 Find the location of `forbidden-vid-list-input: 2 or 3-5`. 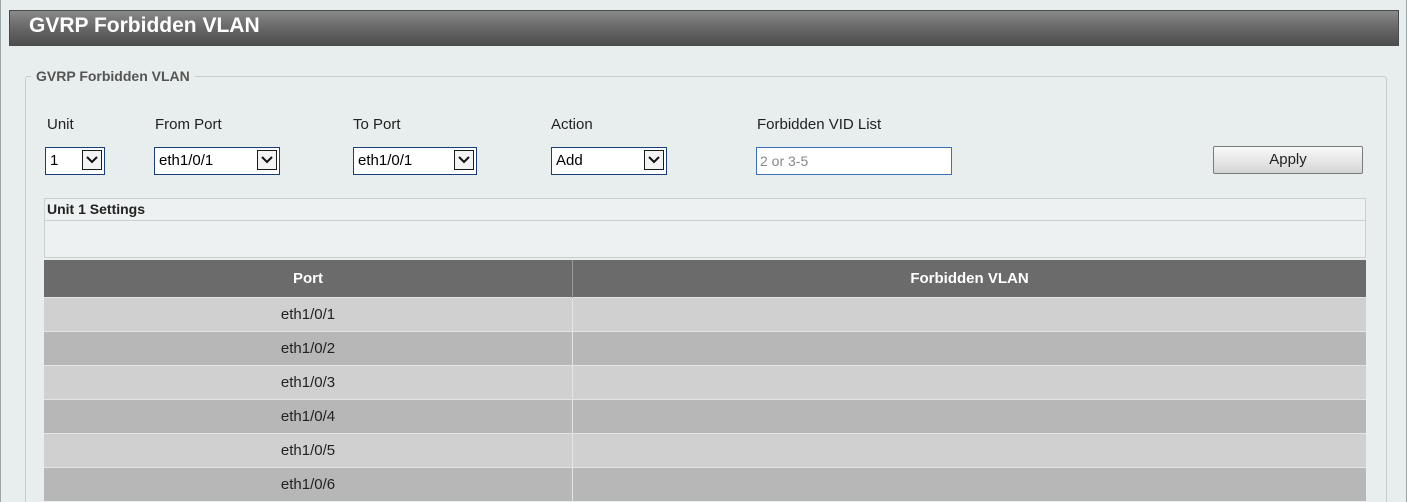

forbidden-vid-list-input: 2 or 3-5 is located at coordinates (854, 161).